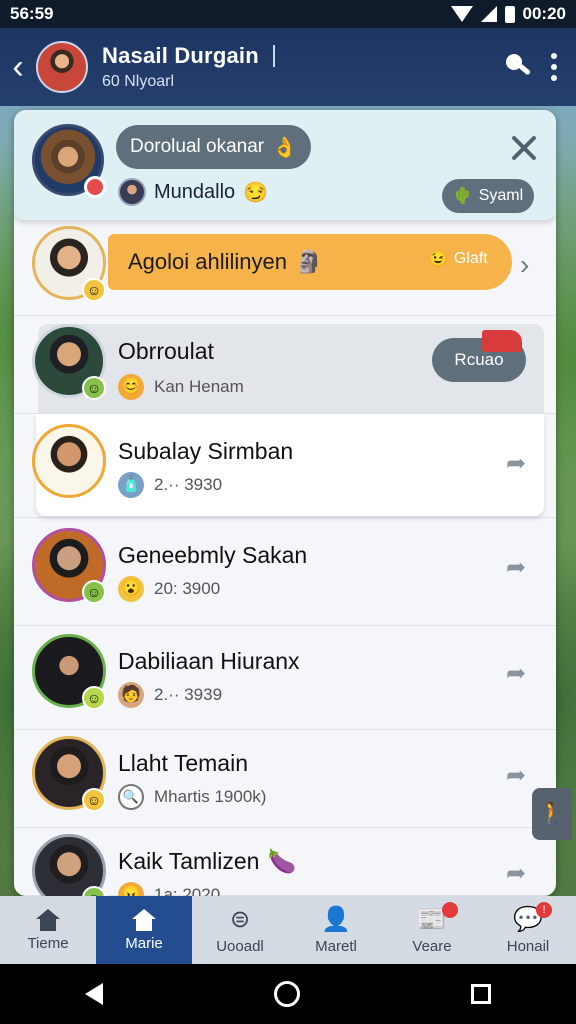 The height and width of the screenshot is (1024, 576). I want to click on nav-label: Maretl, so click(336, 946).